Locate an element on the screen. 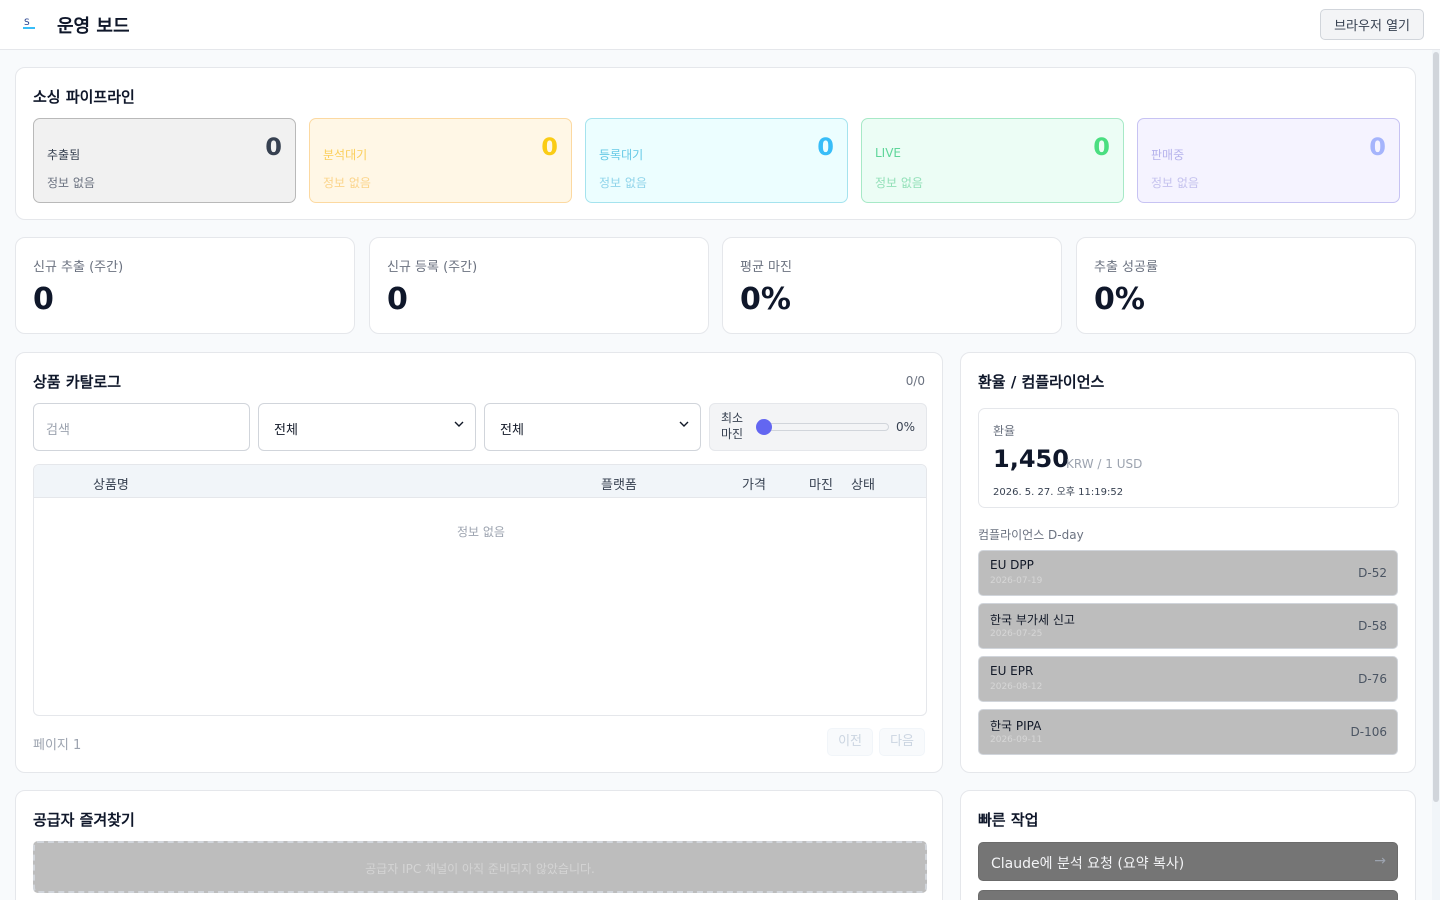 Image resolution: width=1440 pixels, height=900 pixels. stage-extracted: 추출됨 0 정보 없음 is located at coordinates (164, 160).